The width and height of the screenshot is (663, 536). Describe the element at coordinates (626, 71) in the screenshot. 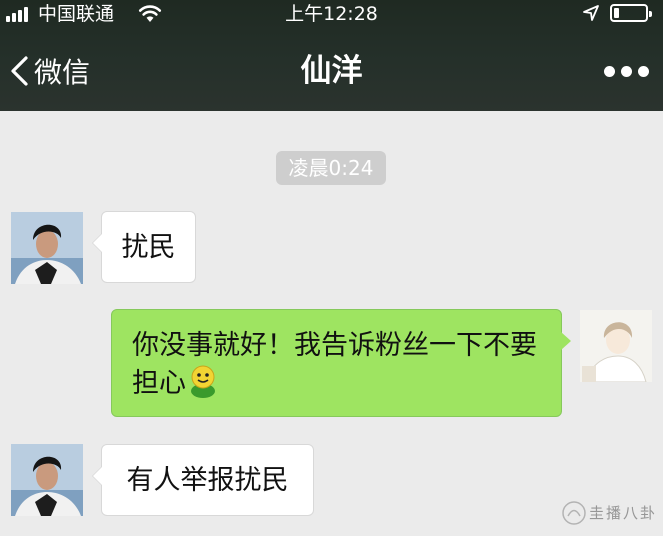

I see `more-dots-icon` at that location.